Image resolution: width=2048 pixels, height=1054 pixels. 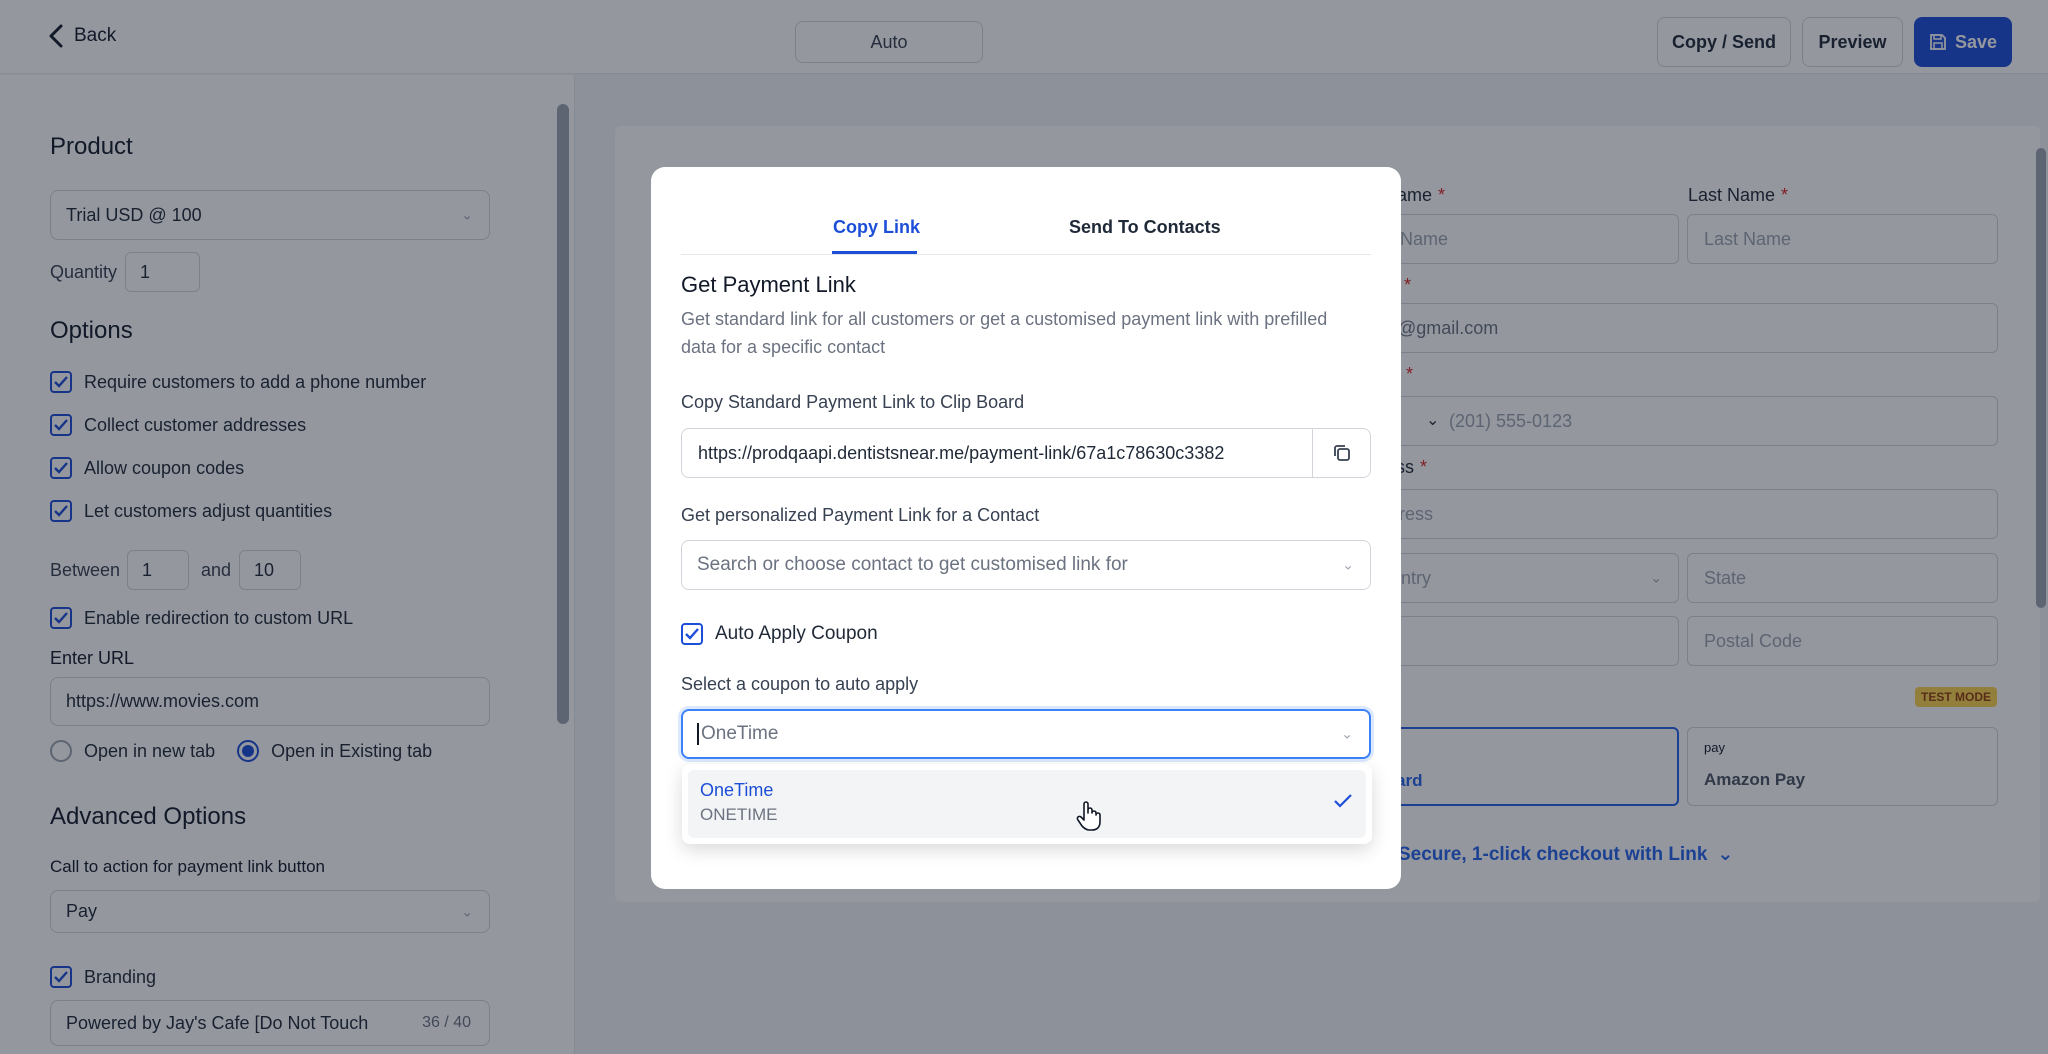 I want to click on tab-send-to-contacts: Send To Contacts, so click(x=1145, y=227).